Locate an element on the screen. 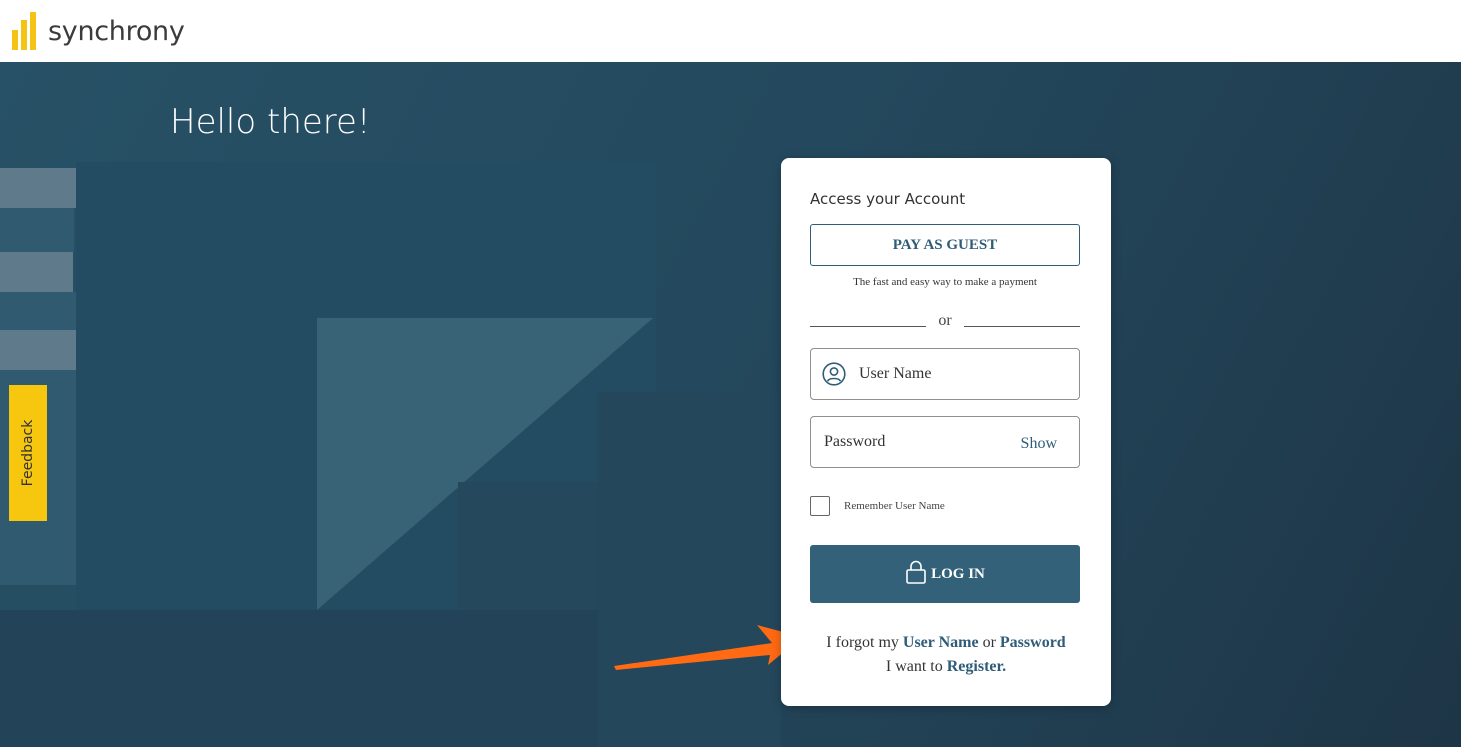 This screenshot has width=1461, height=747. synchrony-logo: synchrony is located at coordinates (98, 31).